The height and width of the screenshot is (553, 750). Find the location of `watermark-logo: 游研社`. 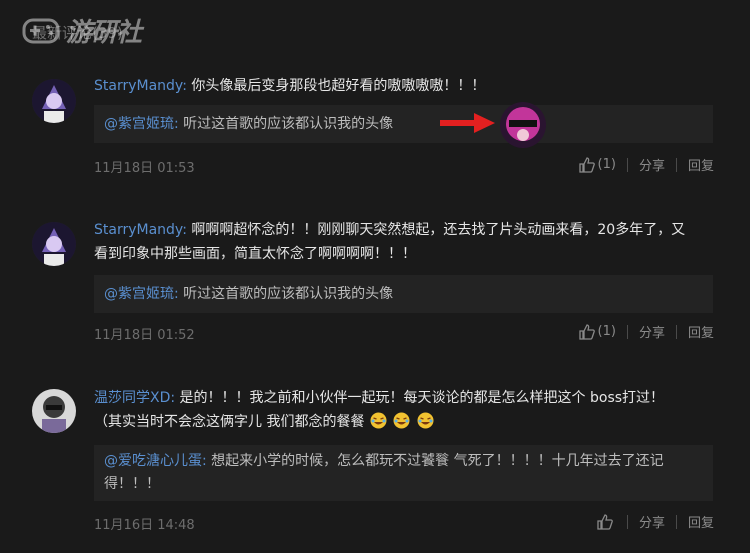

watermark-logo: 游研社 is located at coordinates (82, 30).